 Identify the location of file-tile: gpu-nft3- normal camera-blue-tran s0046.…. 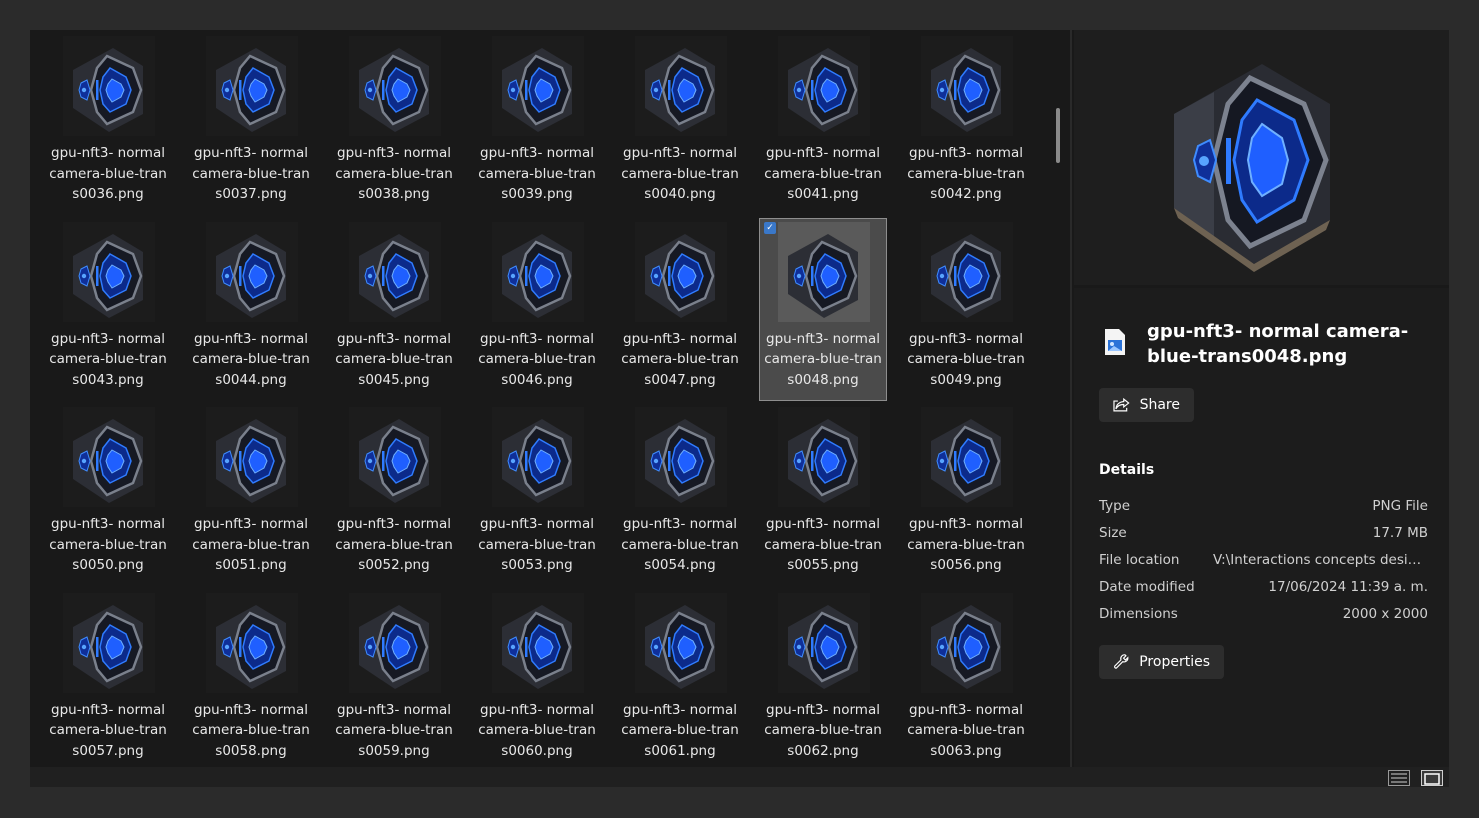
(537, 309).